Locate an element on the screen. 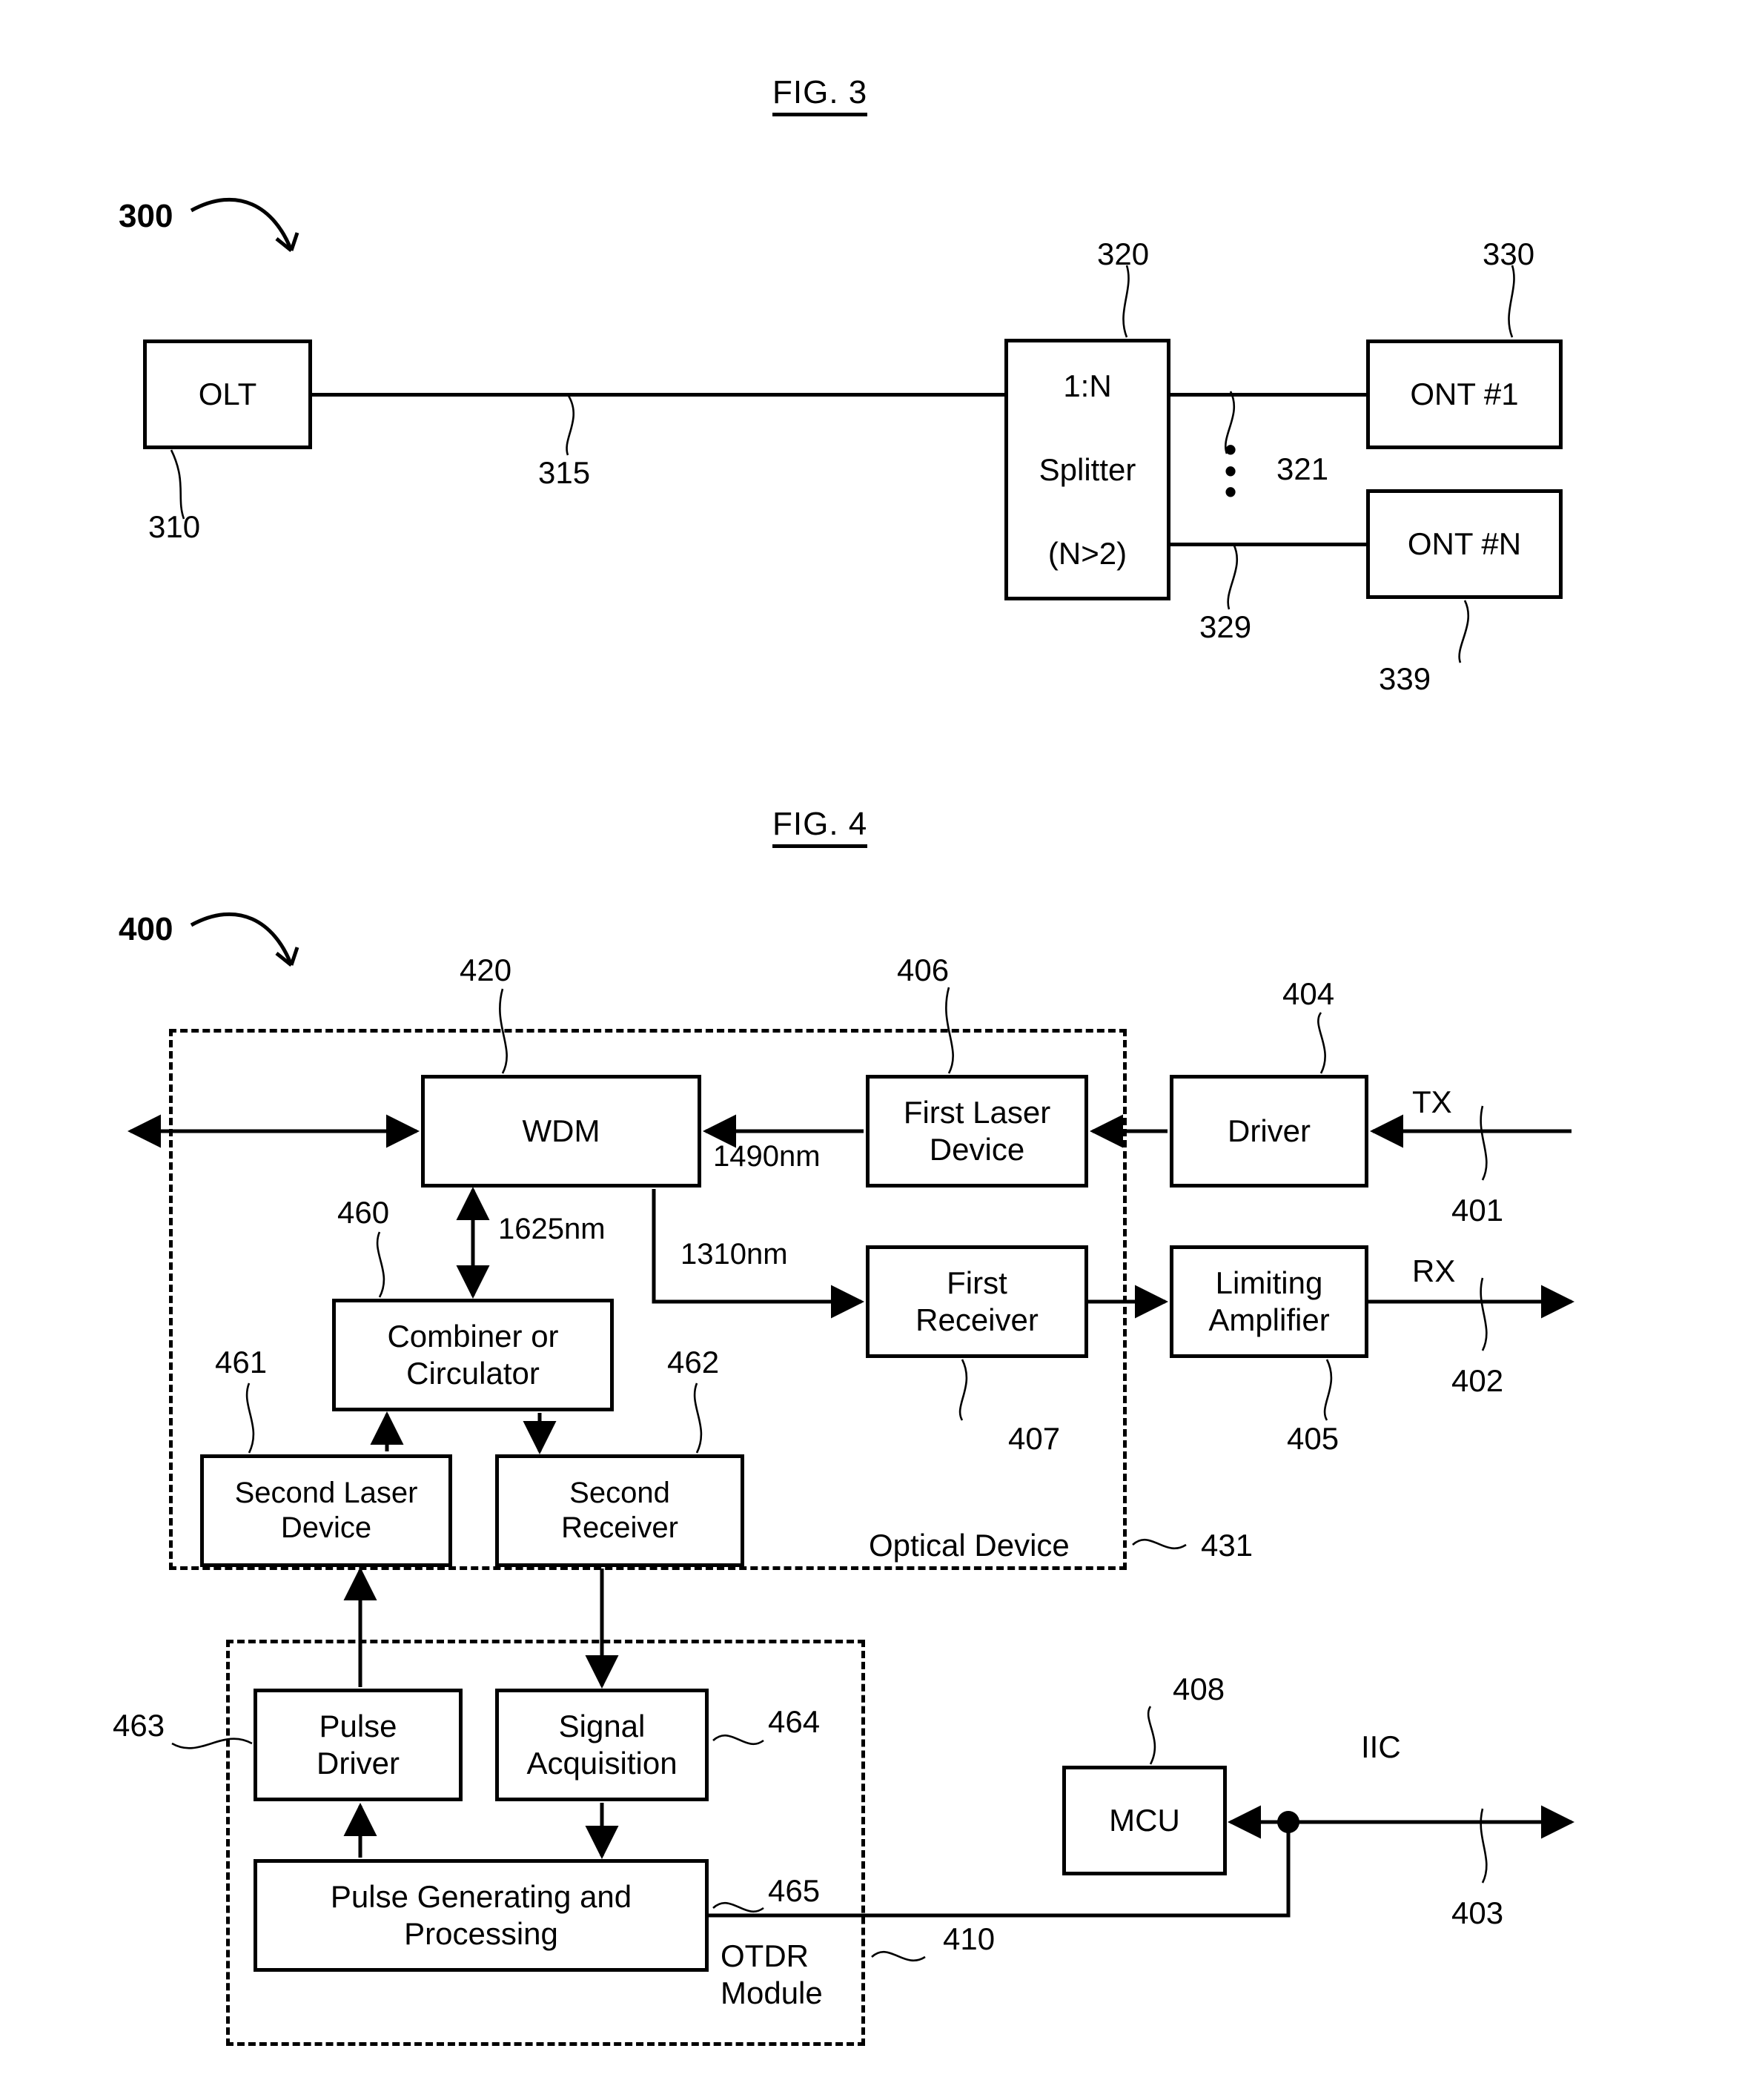  first-laser-device-ref: 406 is located at coordinates (924, 970).